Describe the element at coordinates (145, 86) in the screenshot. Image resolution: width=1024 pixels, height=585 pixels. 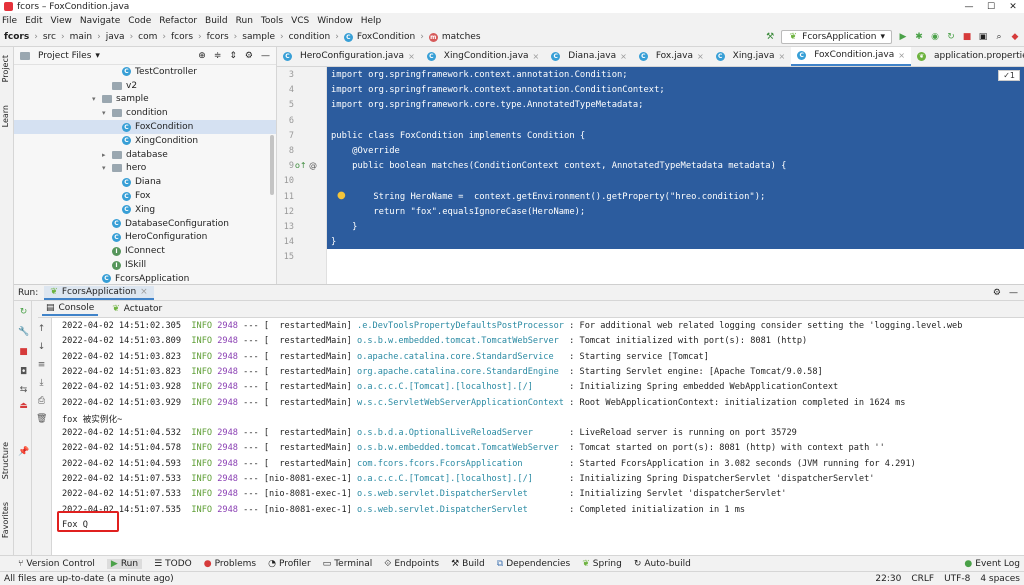
I see `tree-item: v2` at that location.